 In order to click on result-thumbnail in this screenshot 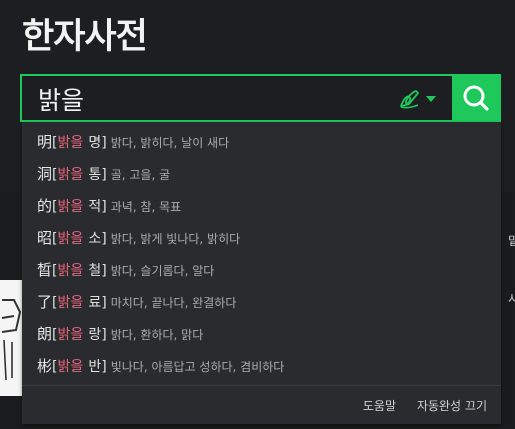, I will do `click(11, 338)`.